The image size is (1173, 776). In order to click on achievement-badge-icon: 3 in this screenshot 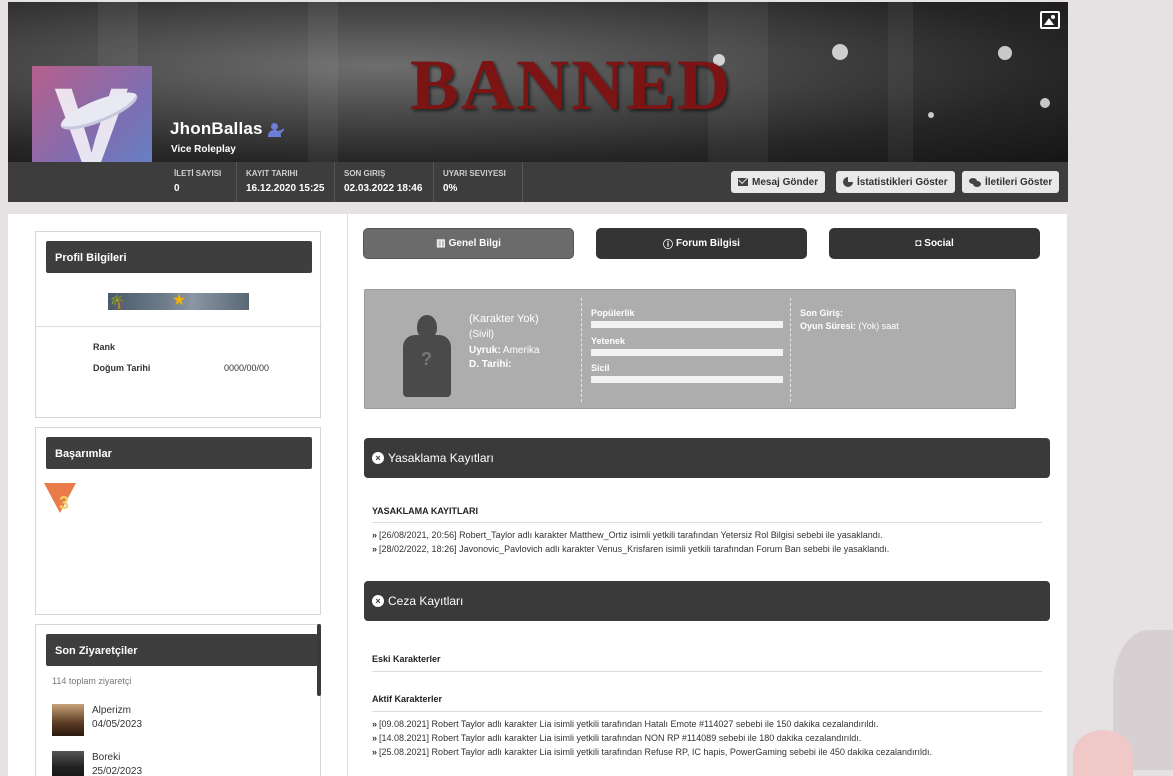, I will do `click(61, 499)`.